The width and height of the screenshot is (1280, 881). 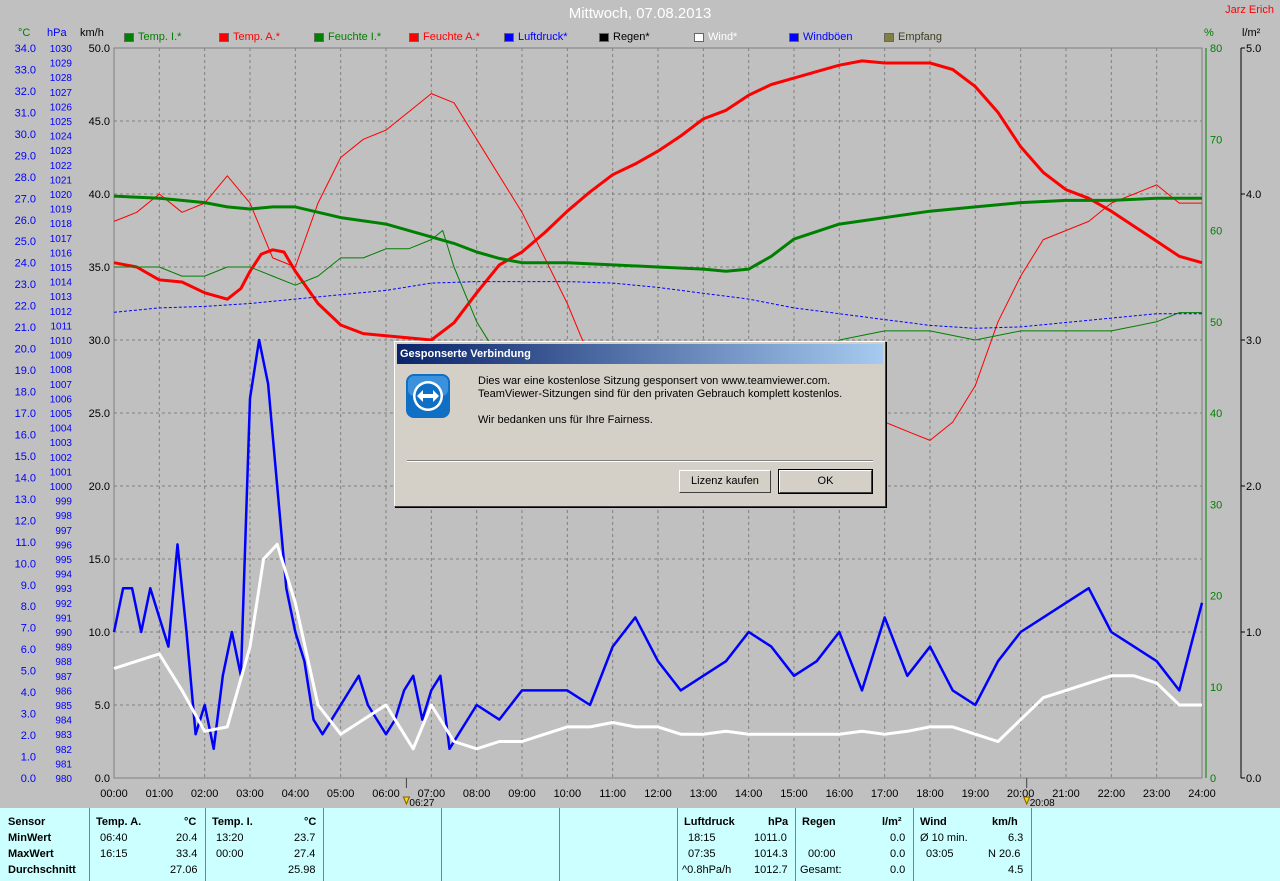 What do you see at coordinates (1216, 232) in the screenshot?
I see `humidity-tick-label: 60` at bounding box center [1216, 232].